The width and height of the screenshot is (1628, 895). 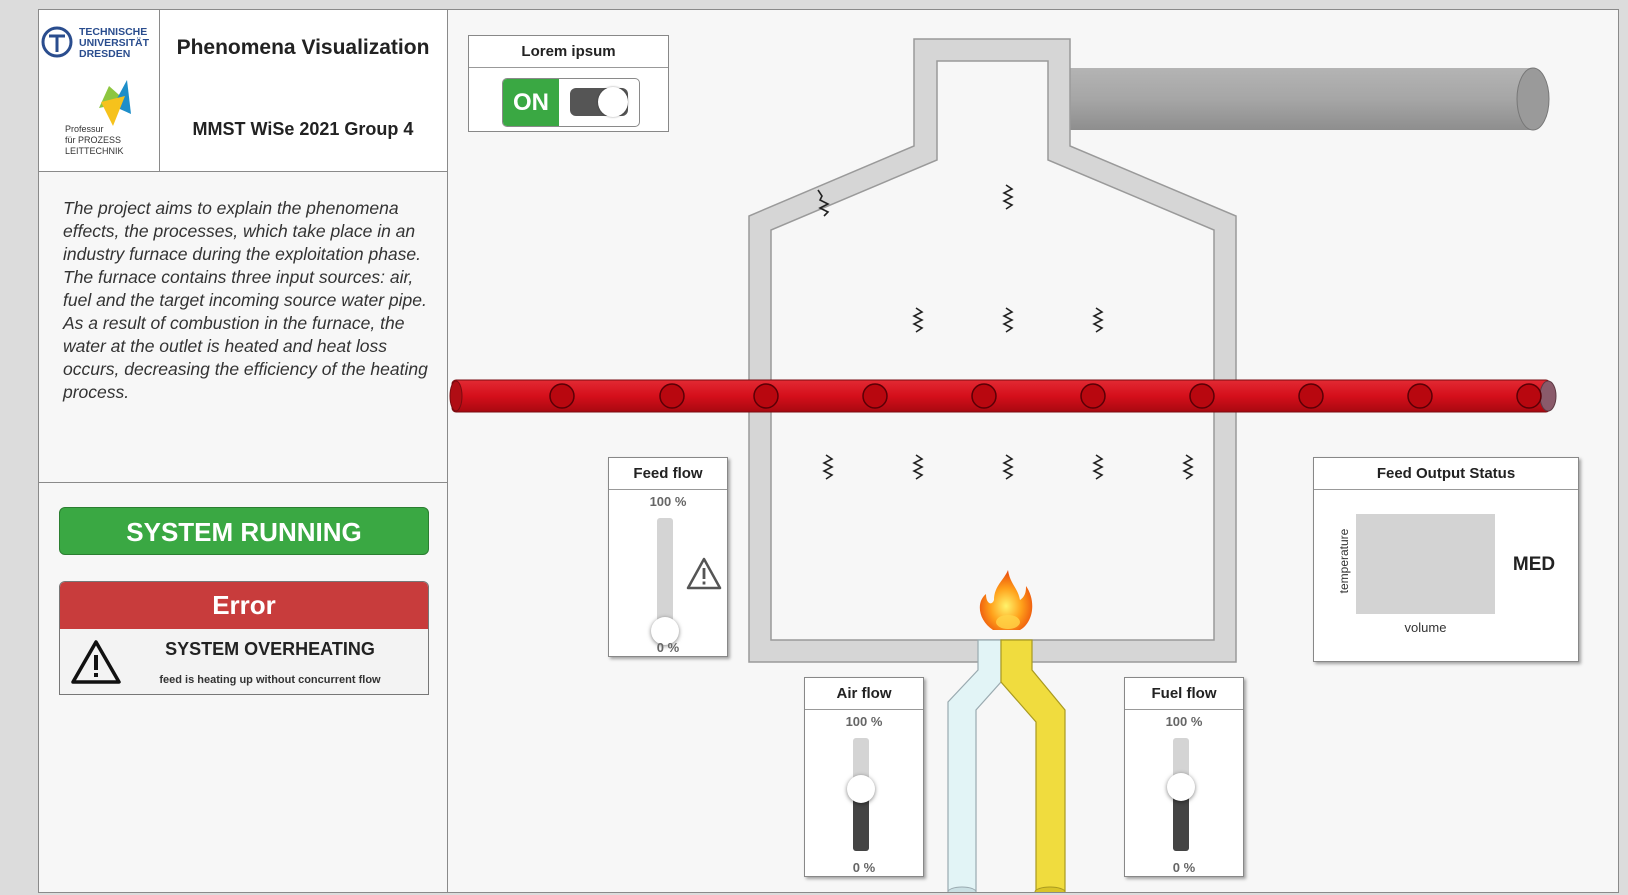 I want to click on plt-logo-icon, so click(x=115, y=103).